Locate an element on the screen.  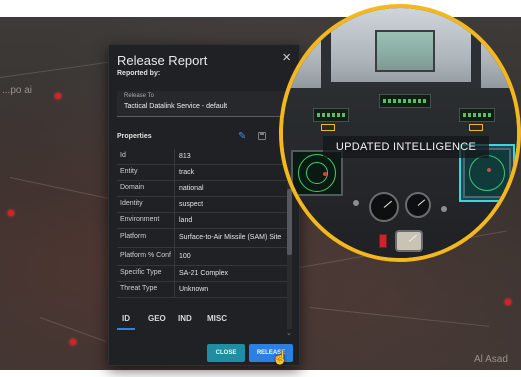
tab-id: ID is located at coordinates (126, 321).